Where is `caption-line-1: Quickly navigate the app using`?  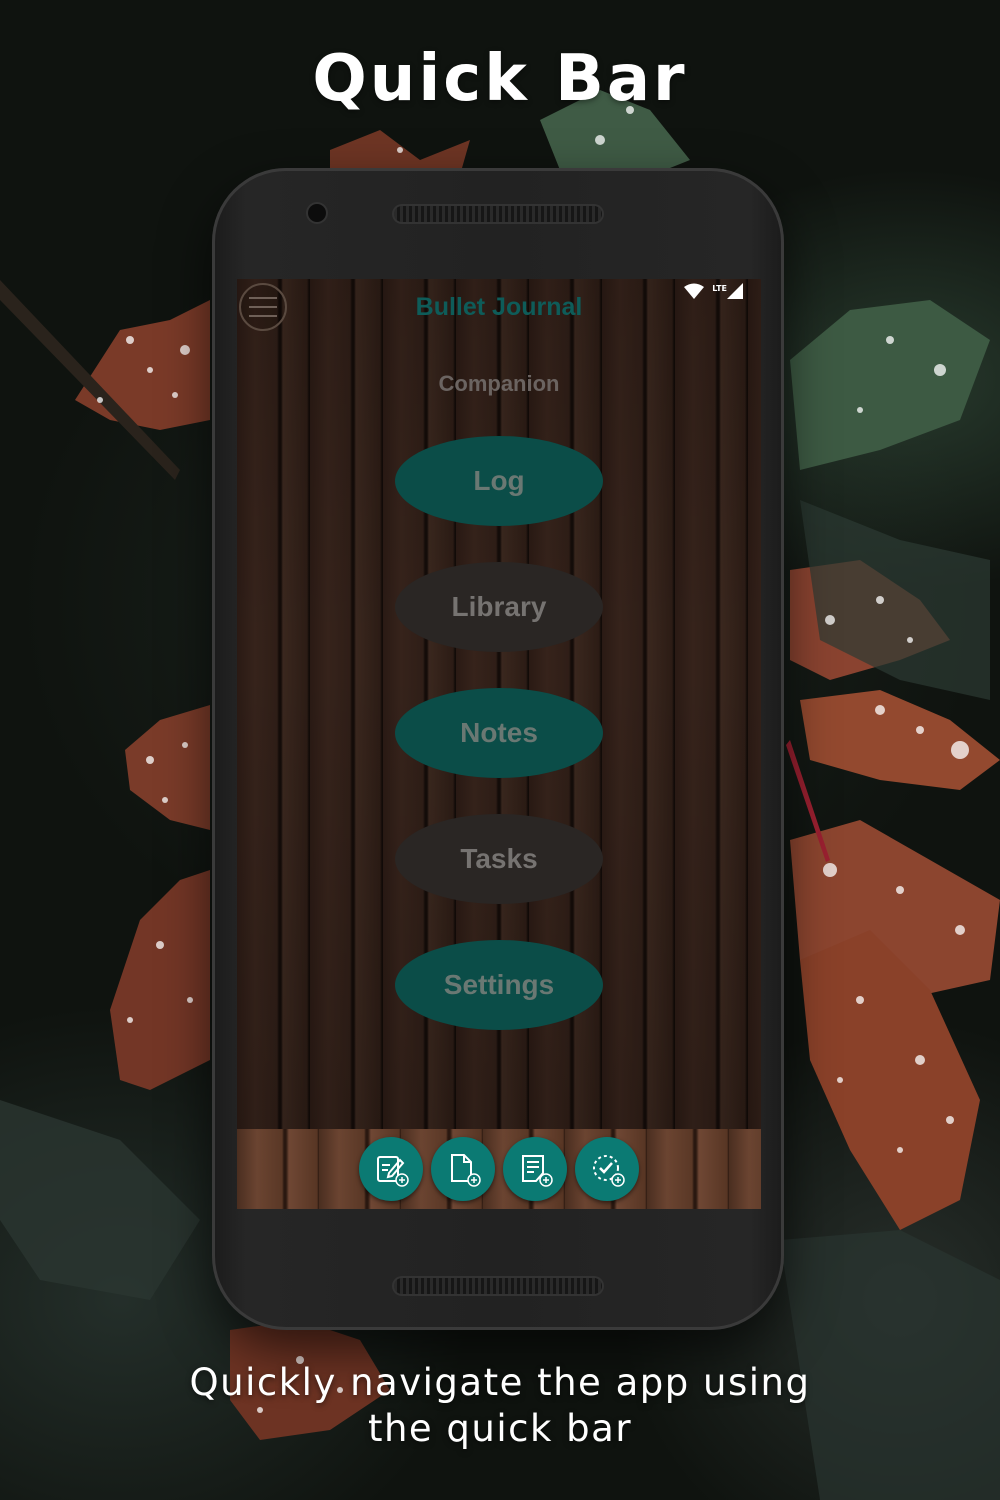 caption-line-1: Quickly navigate the app using is located at coordinates (500, 1382).